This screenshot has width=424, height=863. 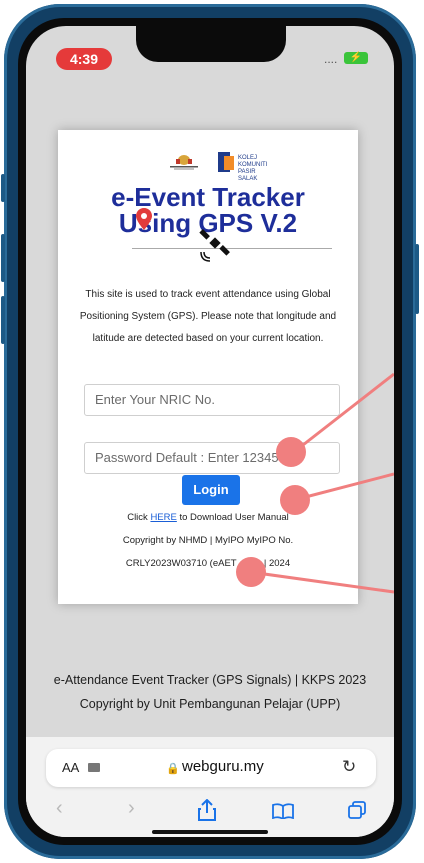 What do you see at coordinates (3, 320) in the screenshot?
I see `volume-down-button` at bounding box center [3, 320].